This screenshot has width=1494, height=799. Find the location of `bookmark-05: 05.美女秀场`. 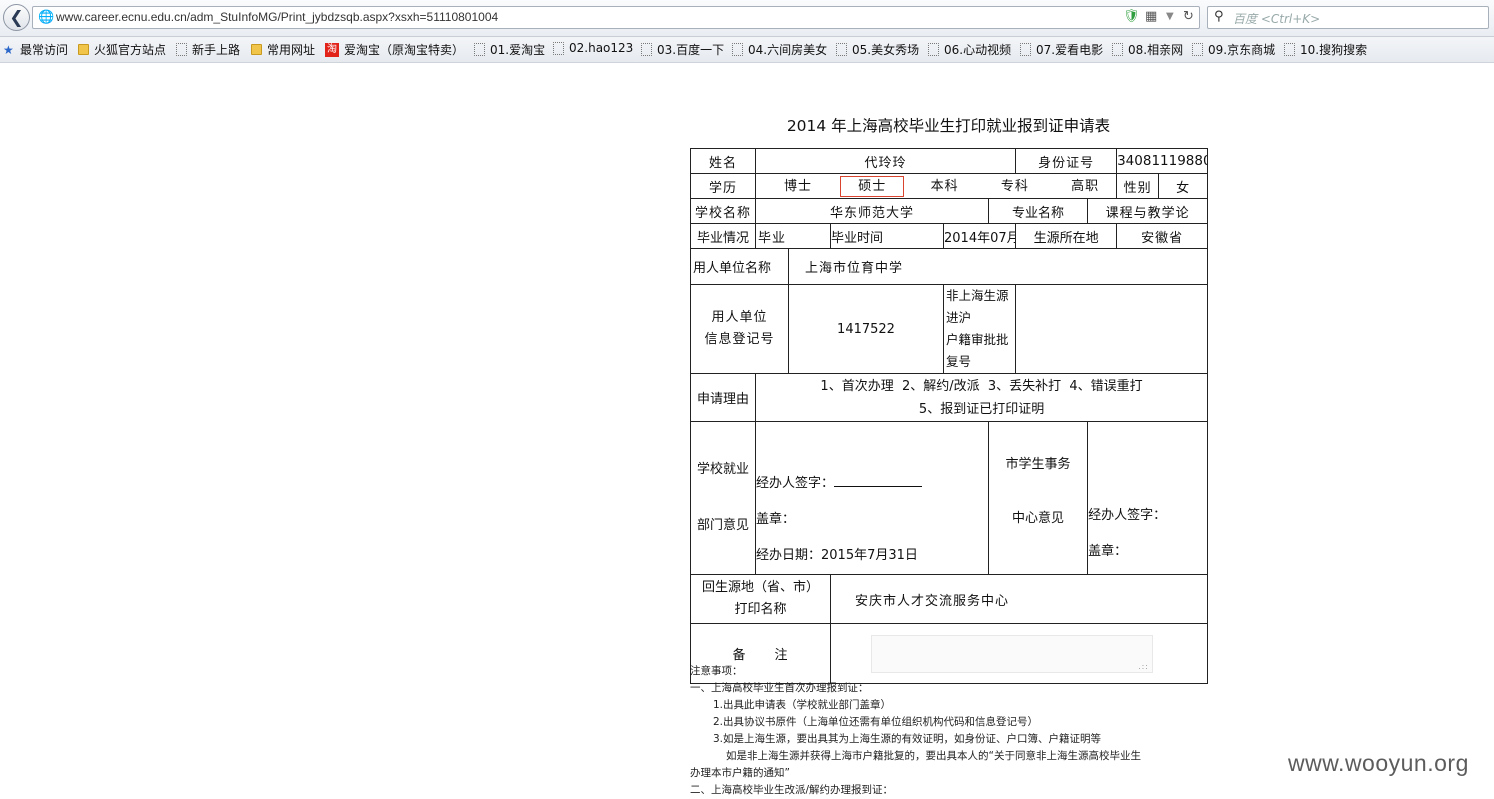

bookmark-05: 05.美女秀场 is located at coordinates (877, 49).